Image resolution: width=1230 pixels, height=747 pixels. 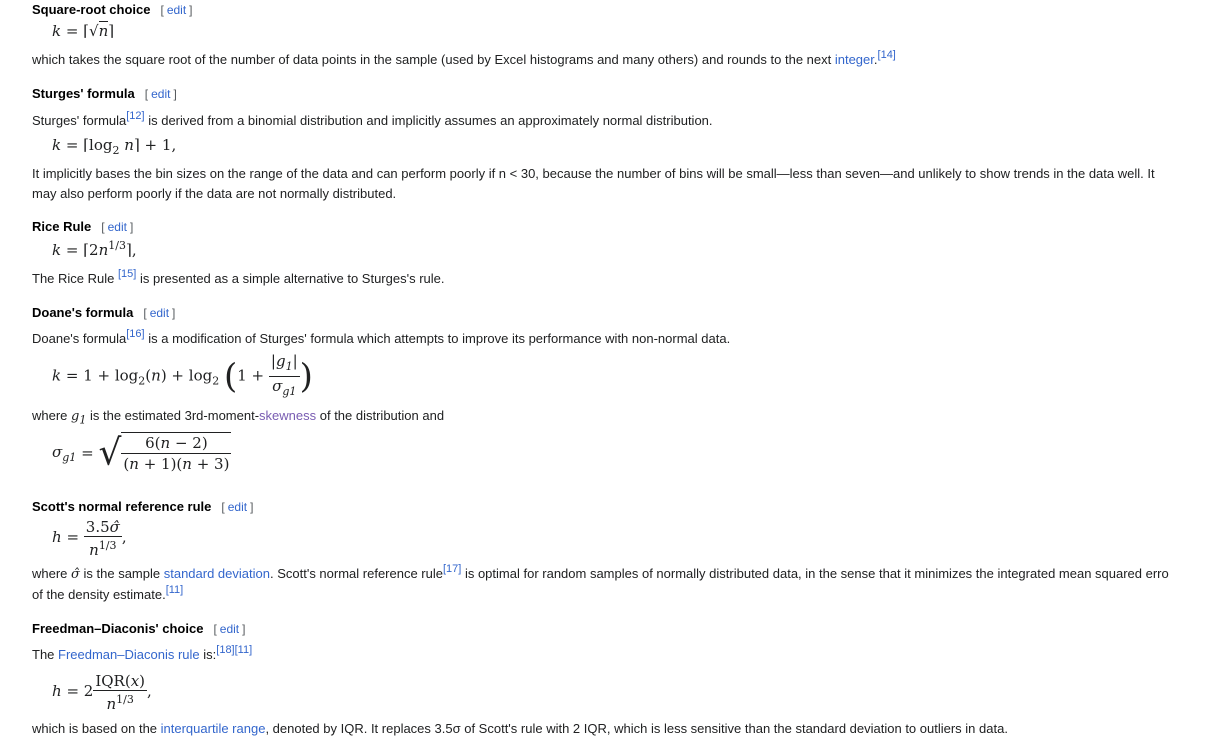 I want to click on skewness-link: skewness, so click(x=287, y=415).